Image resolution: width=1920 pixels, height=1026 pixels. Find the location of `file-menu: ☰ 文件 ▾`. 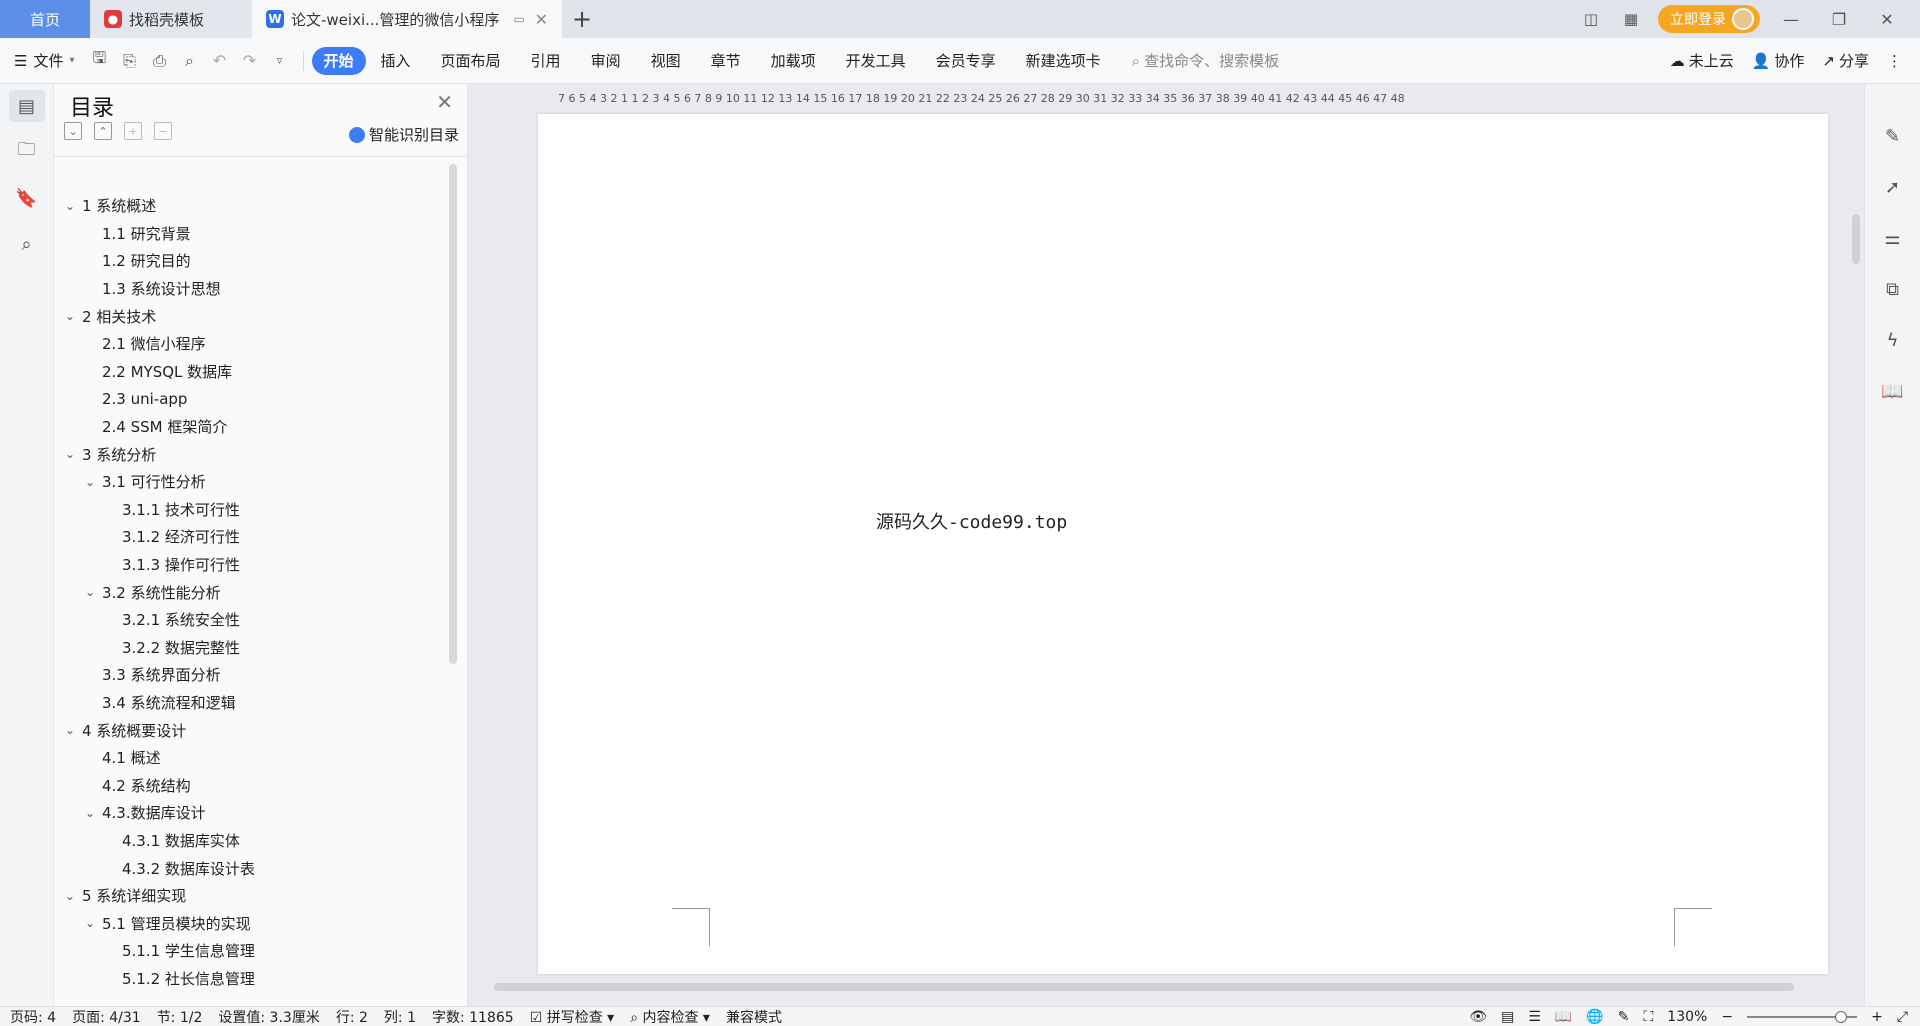

file-menu: ☰ 文件 ▾ is located at coordinates (44, 60).